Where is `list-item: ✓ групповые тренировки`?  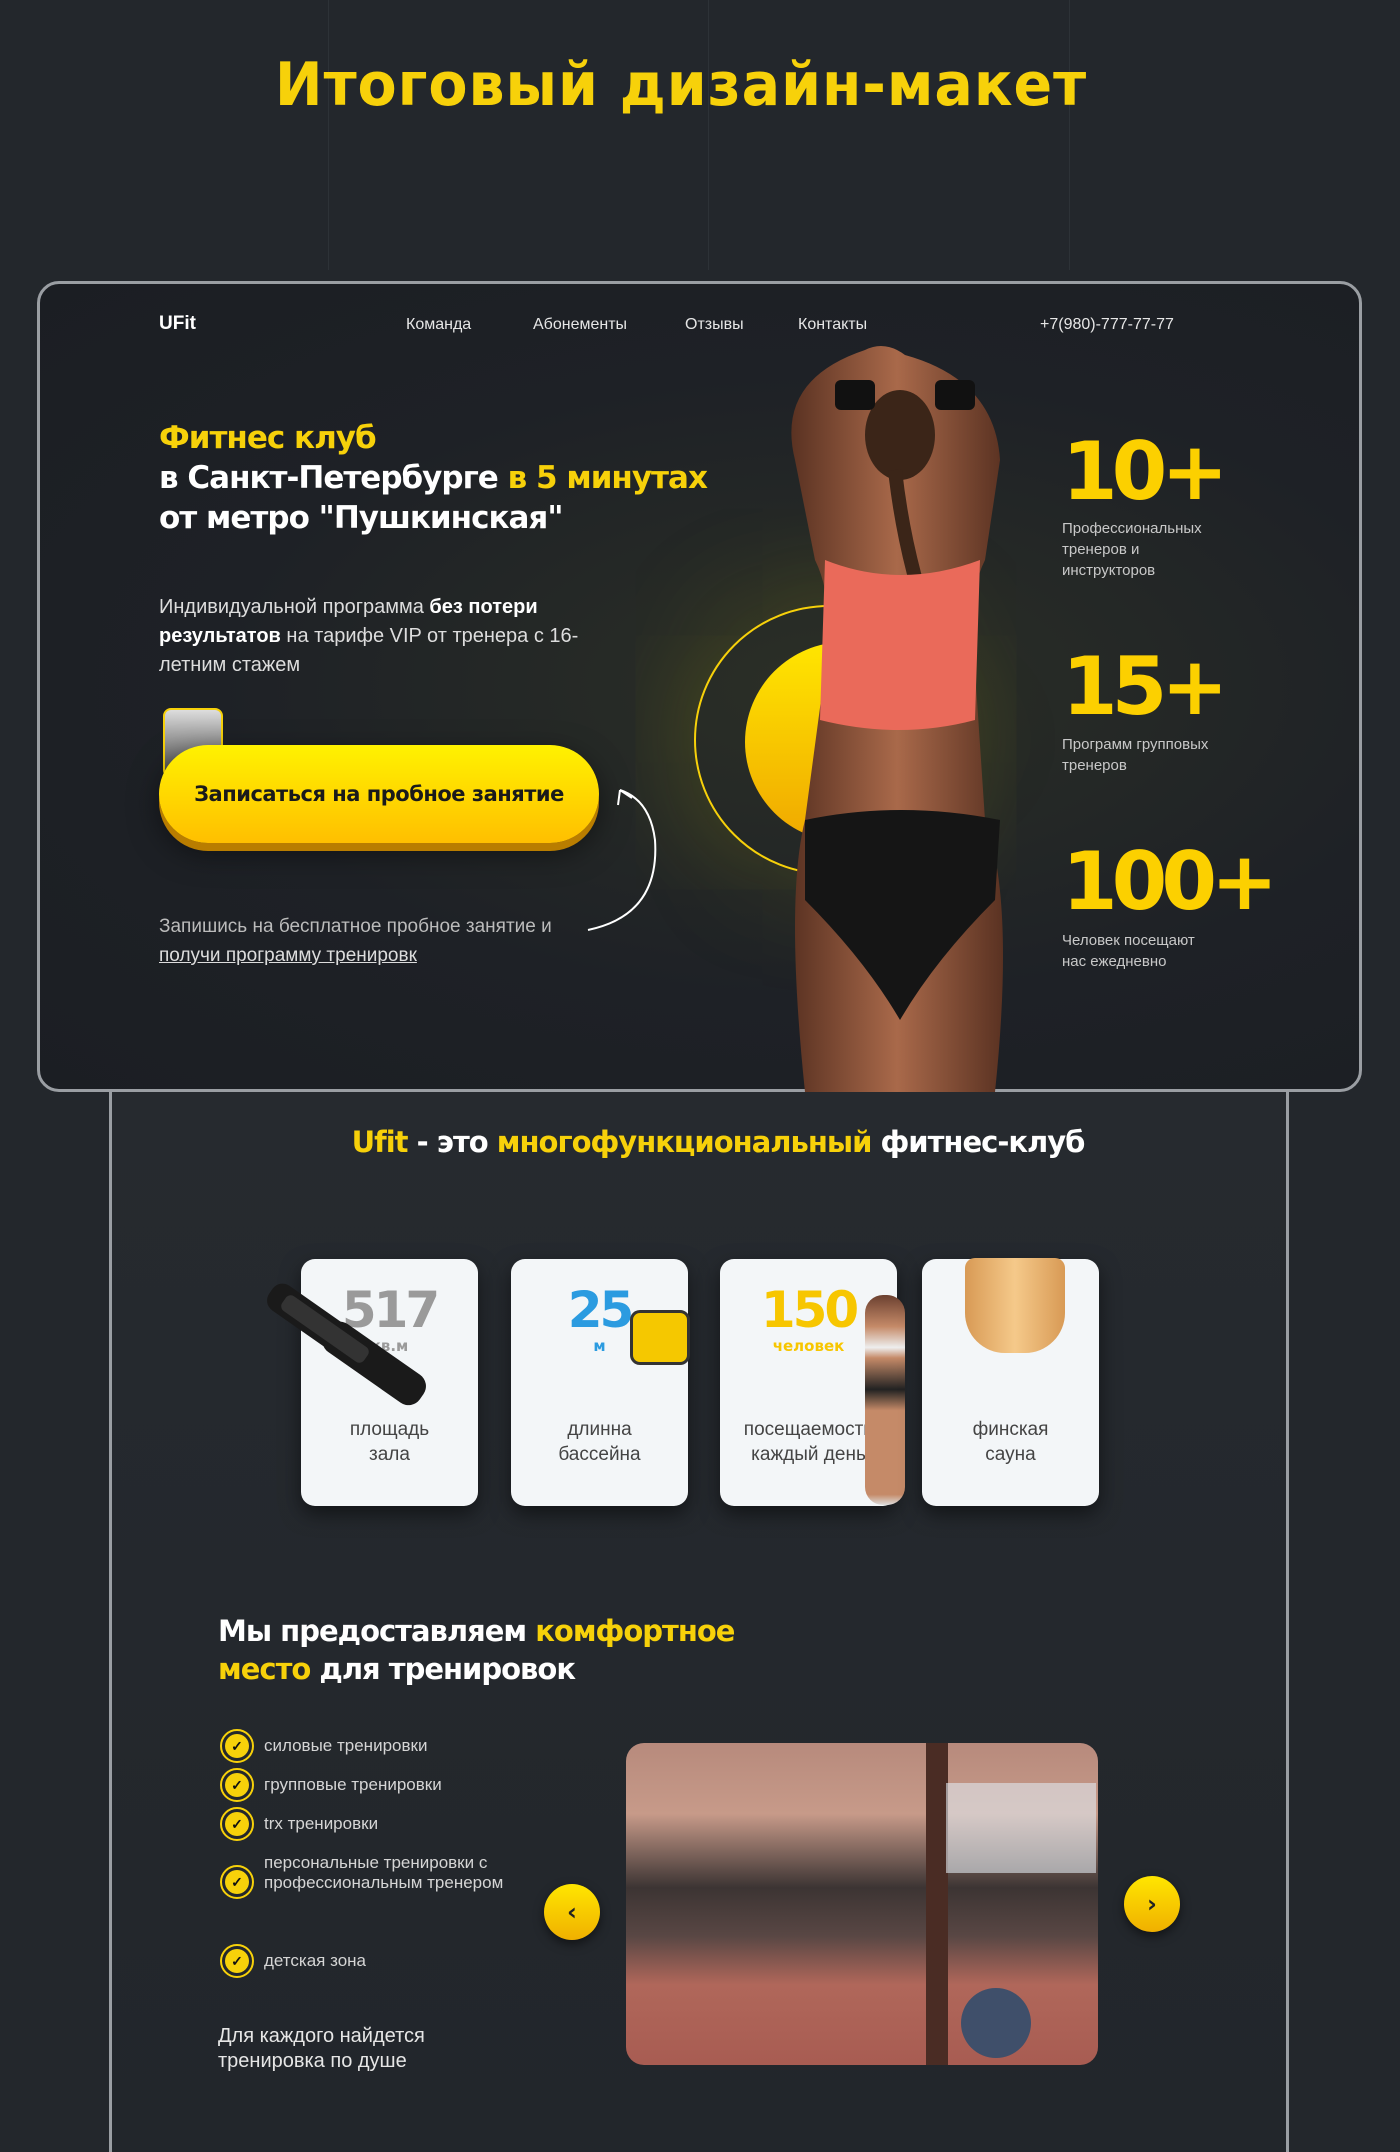 list-item: ✓ групповые тренировки is located at coordinates (331, 1785).